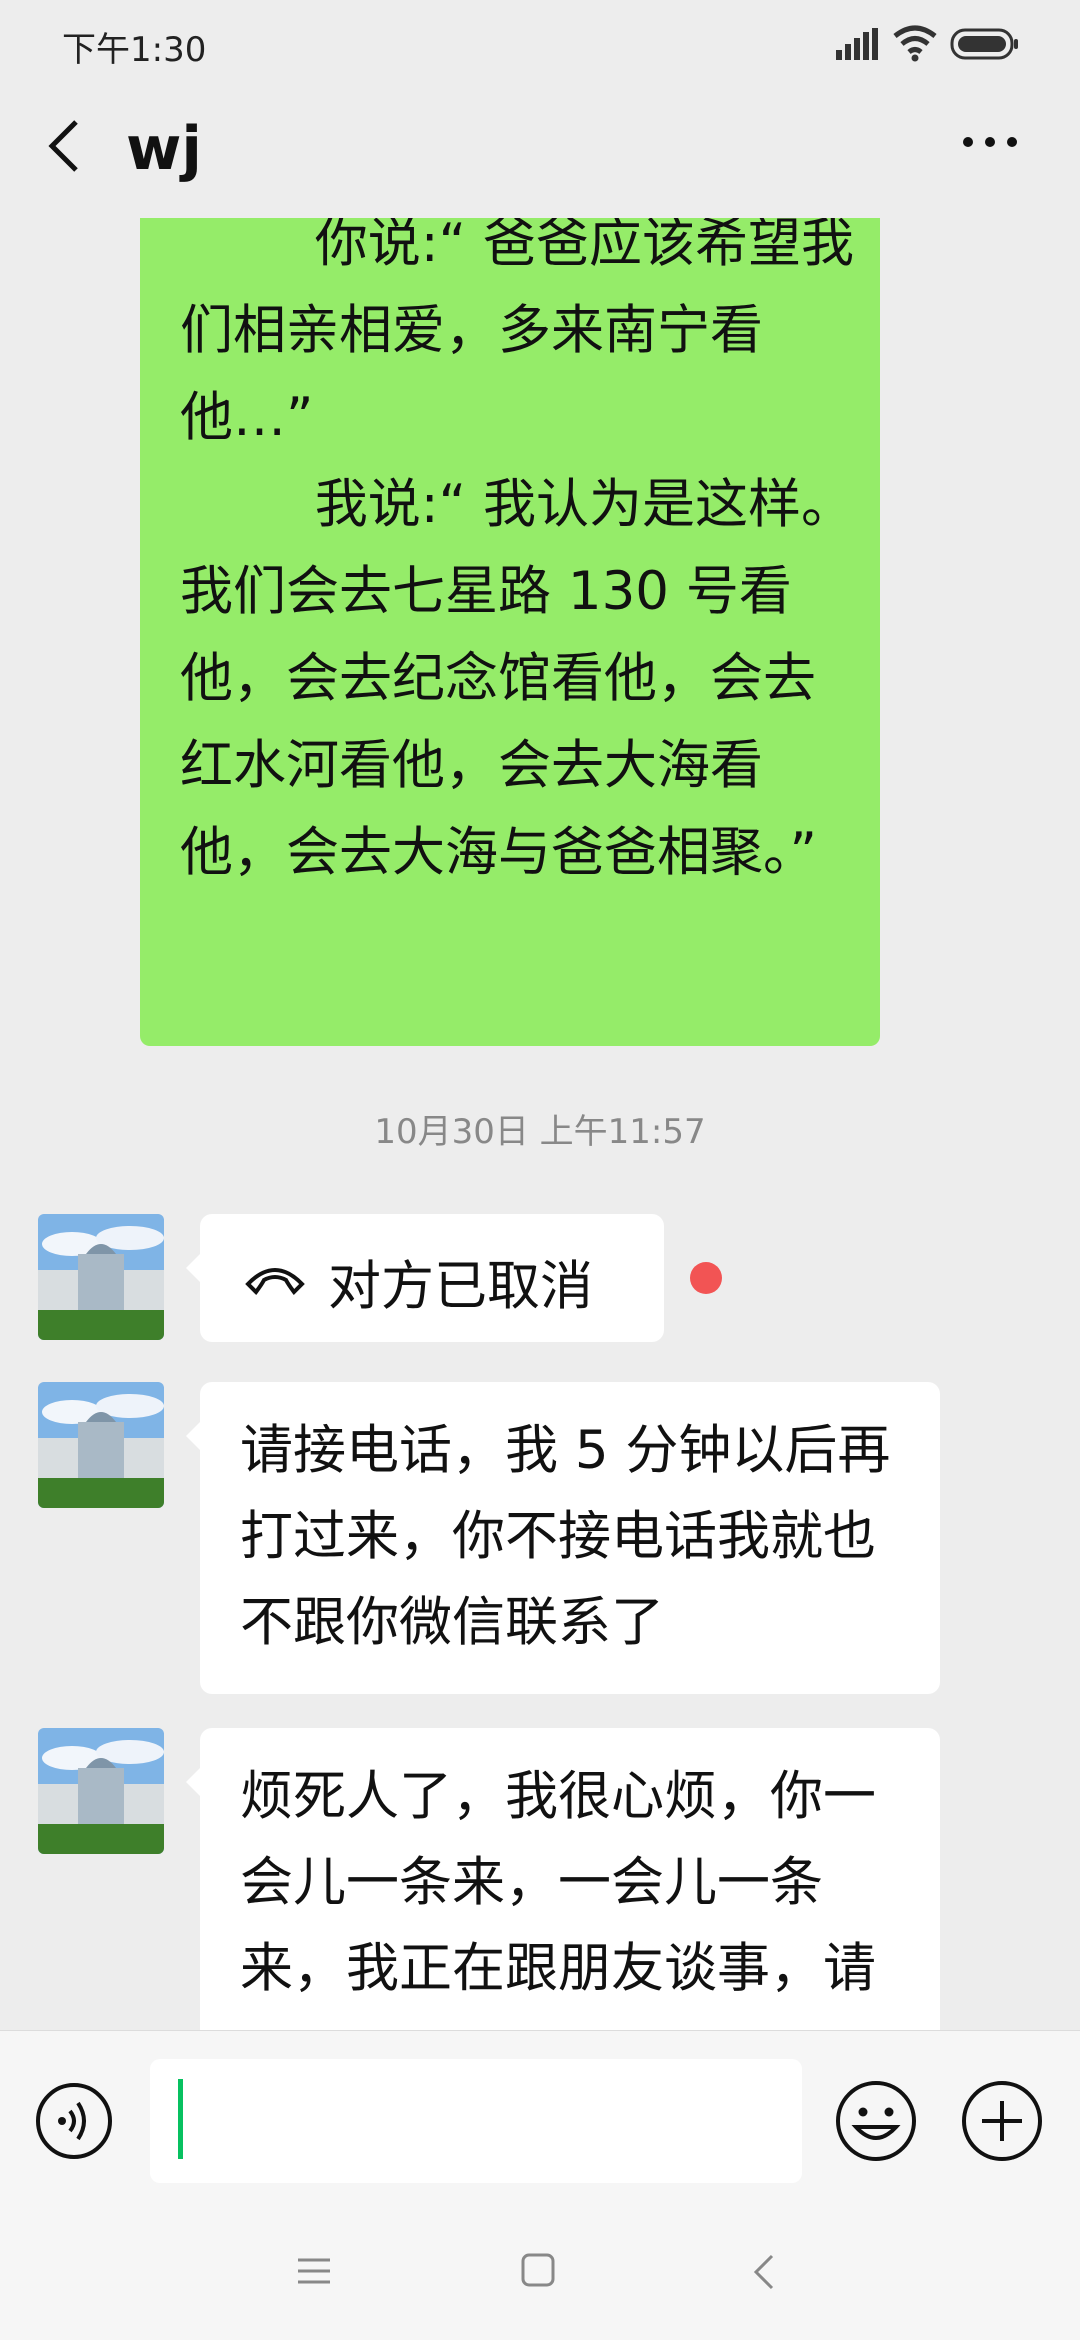  What do you see at coordinates (706, 1278) in the screenshot?
I see `unread-dot` at bounding box center [706, 1278].